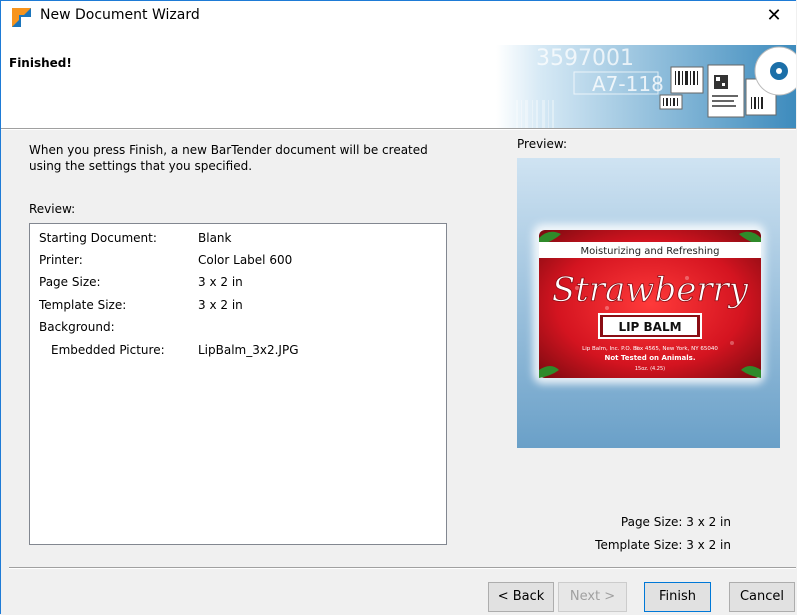 This screenshot has height=615, width=797. I want to click on review-row-embedded-picture: Embedded Picture: LipBalm_3x2.JPG, so click(230, 353).